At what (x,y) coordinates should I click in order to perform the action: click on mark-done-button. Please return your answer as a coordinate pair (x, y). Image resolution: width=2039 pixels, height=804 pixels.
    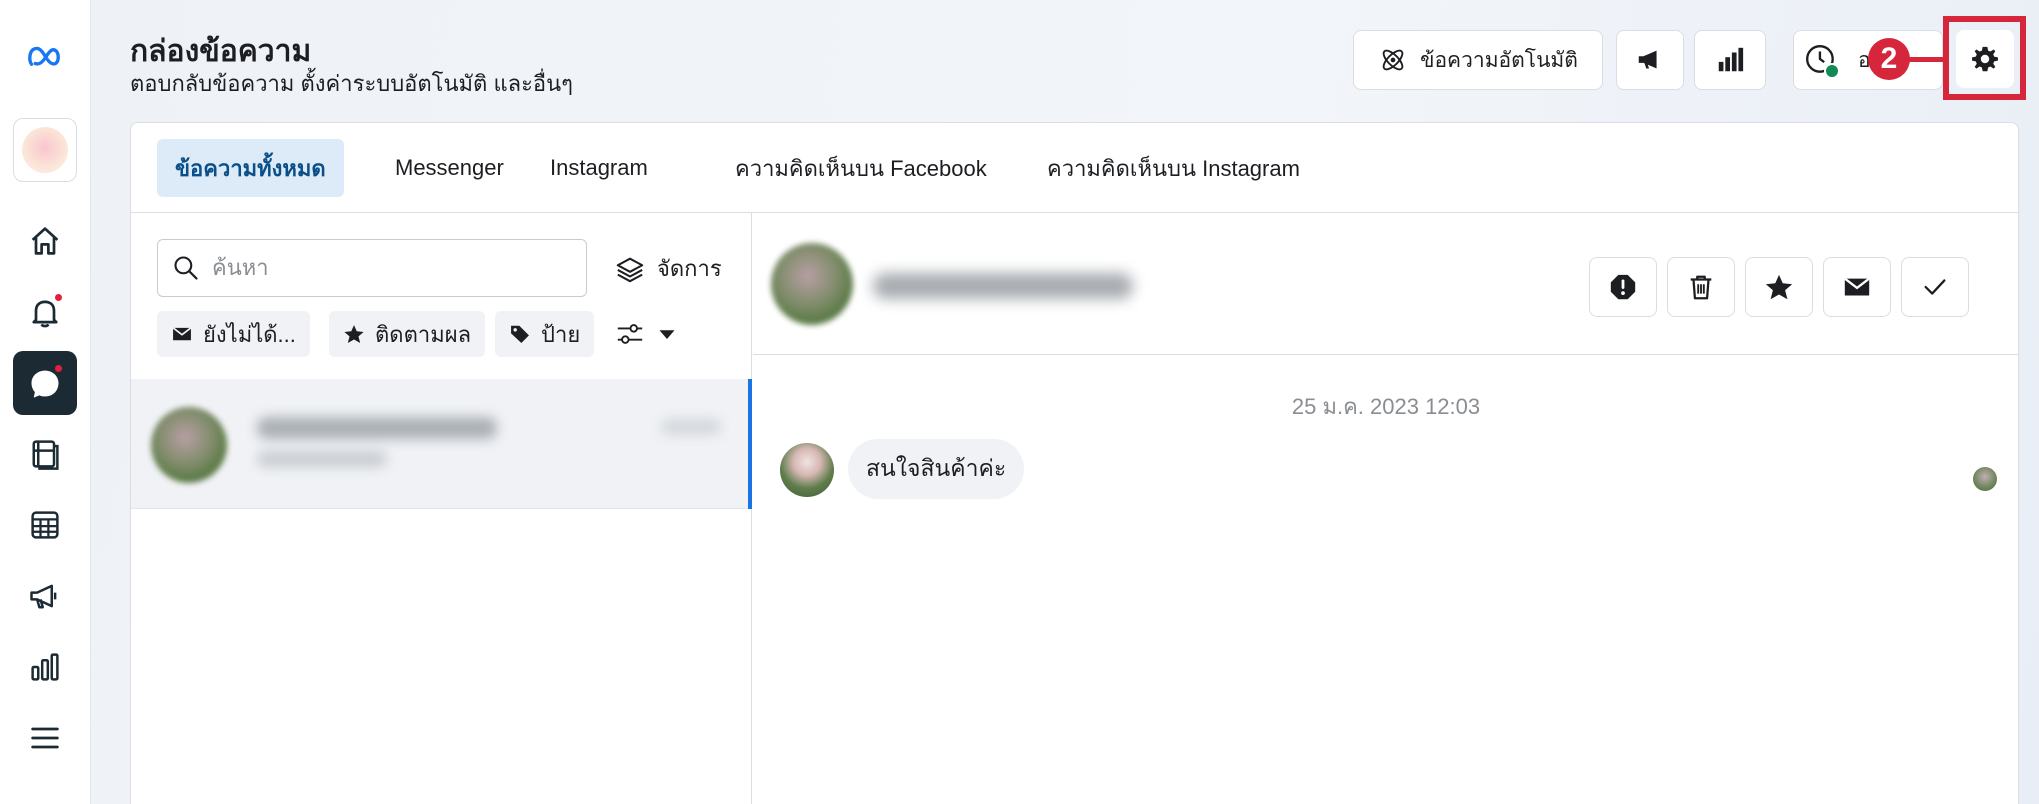
    Looking at the image, I should click on (1935, 287).